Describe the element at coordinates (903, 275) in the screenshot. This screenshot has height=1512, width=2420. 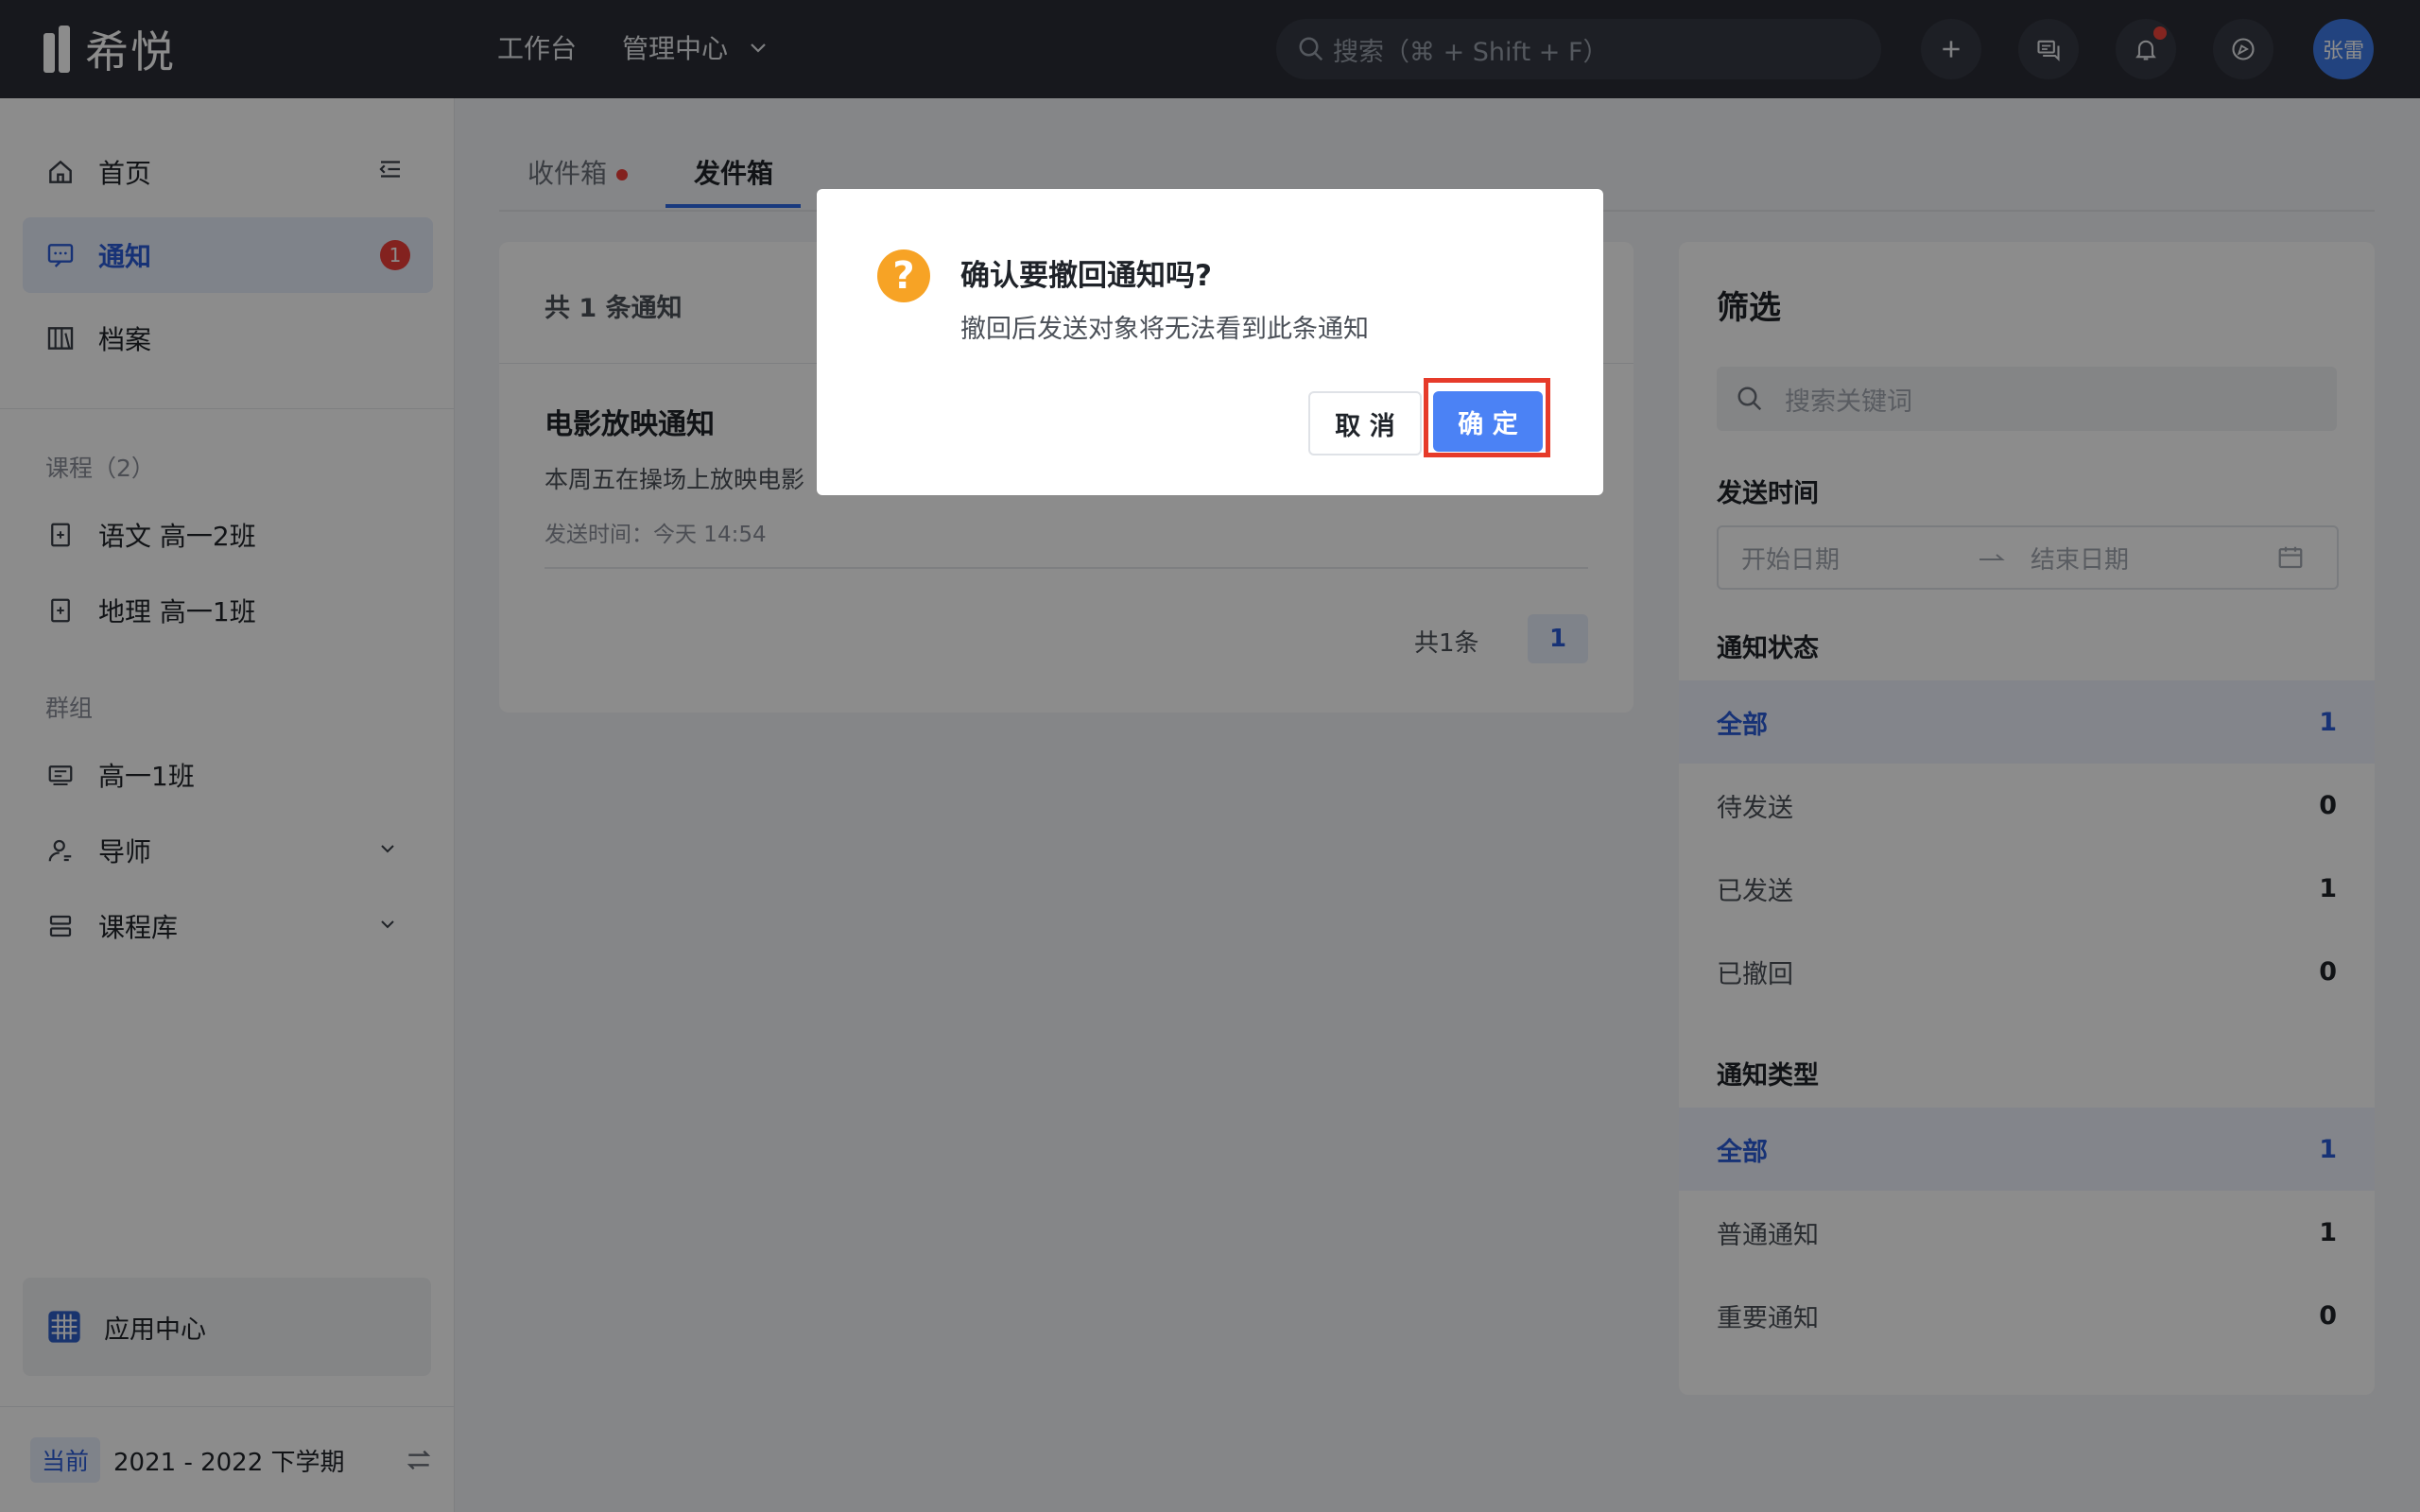
I see `question-icon: ?` at that location.